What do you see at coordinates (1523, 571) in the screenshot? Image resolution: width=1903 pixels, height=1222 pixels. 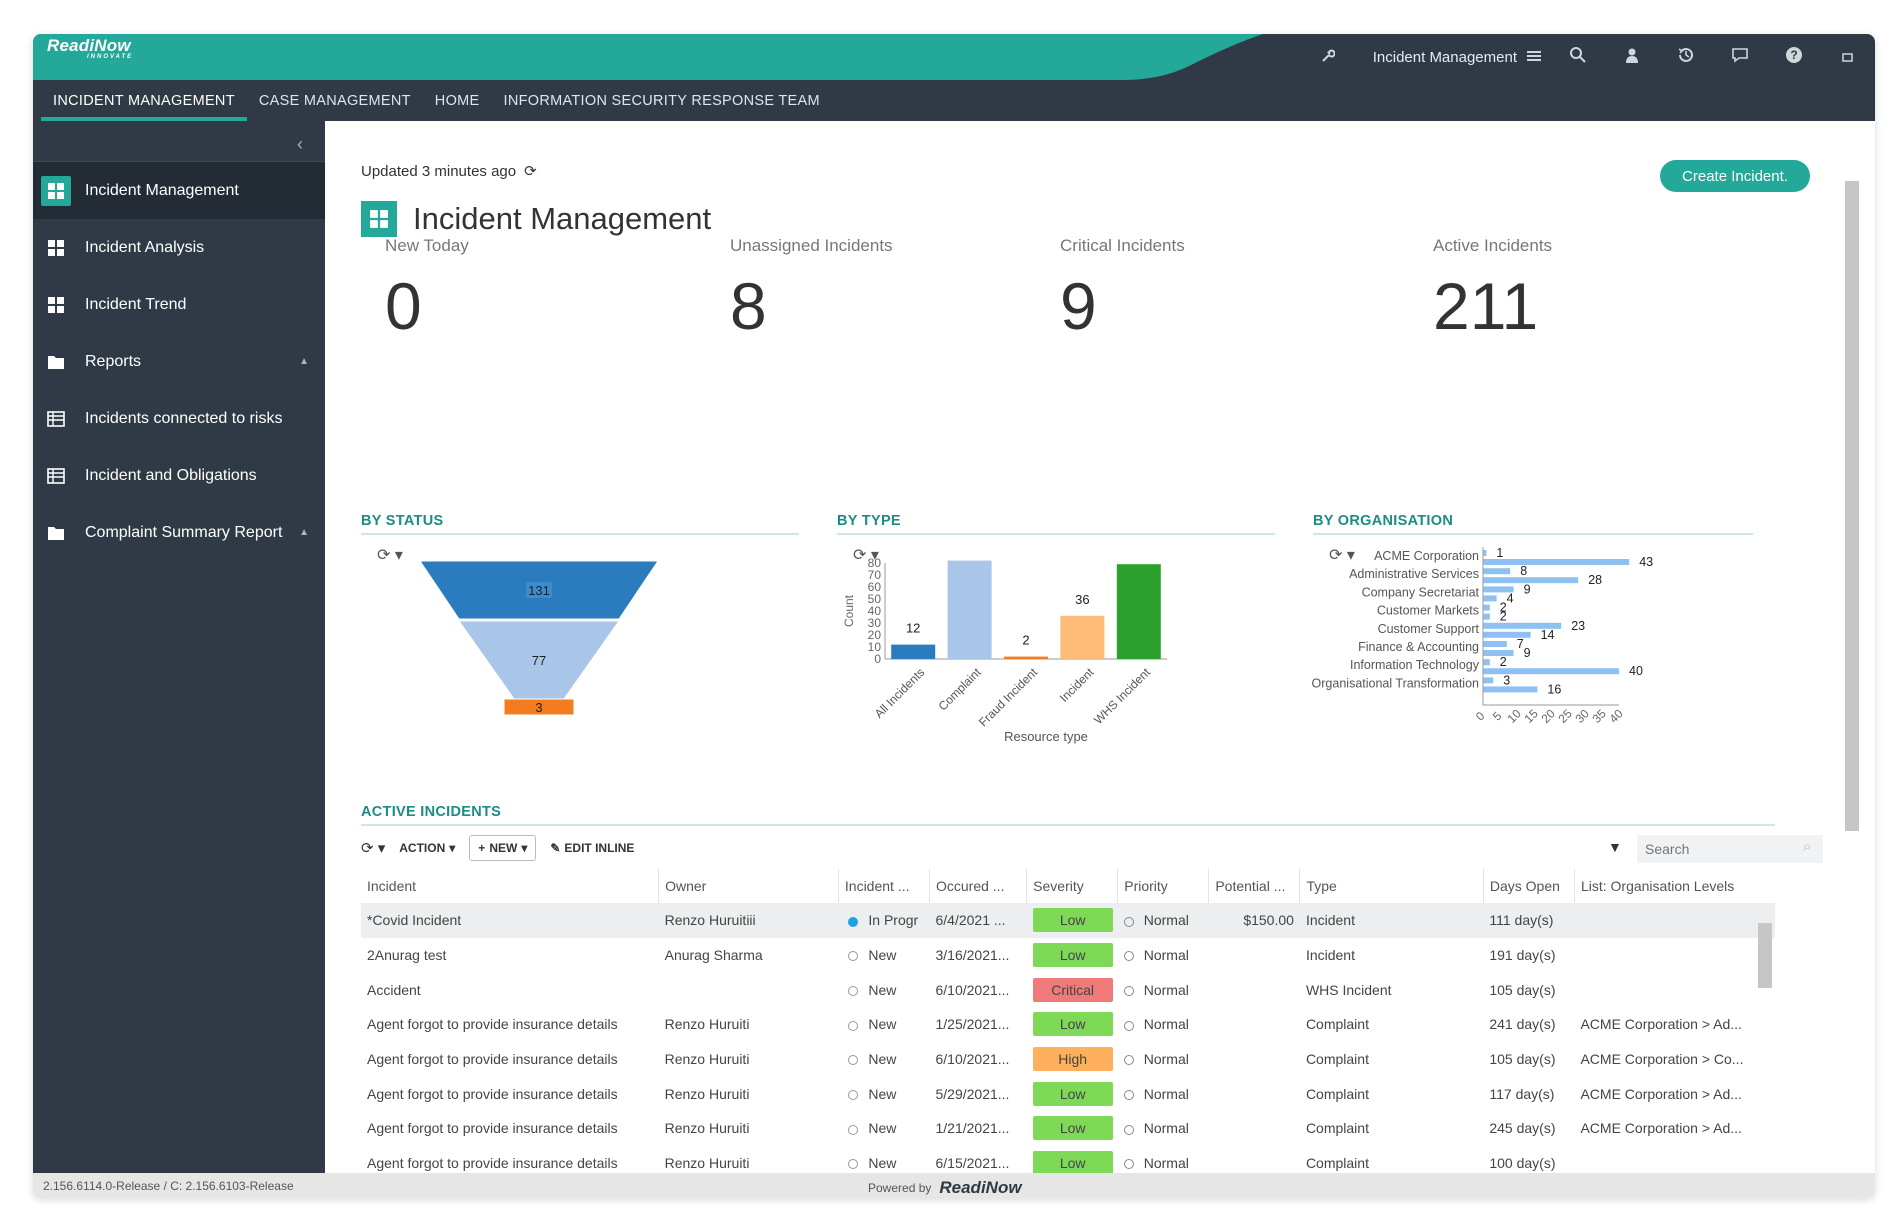 I see `bar-value-label: 8` at bounding box center [1523, 571].